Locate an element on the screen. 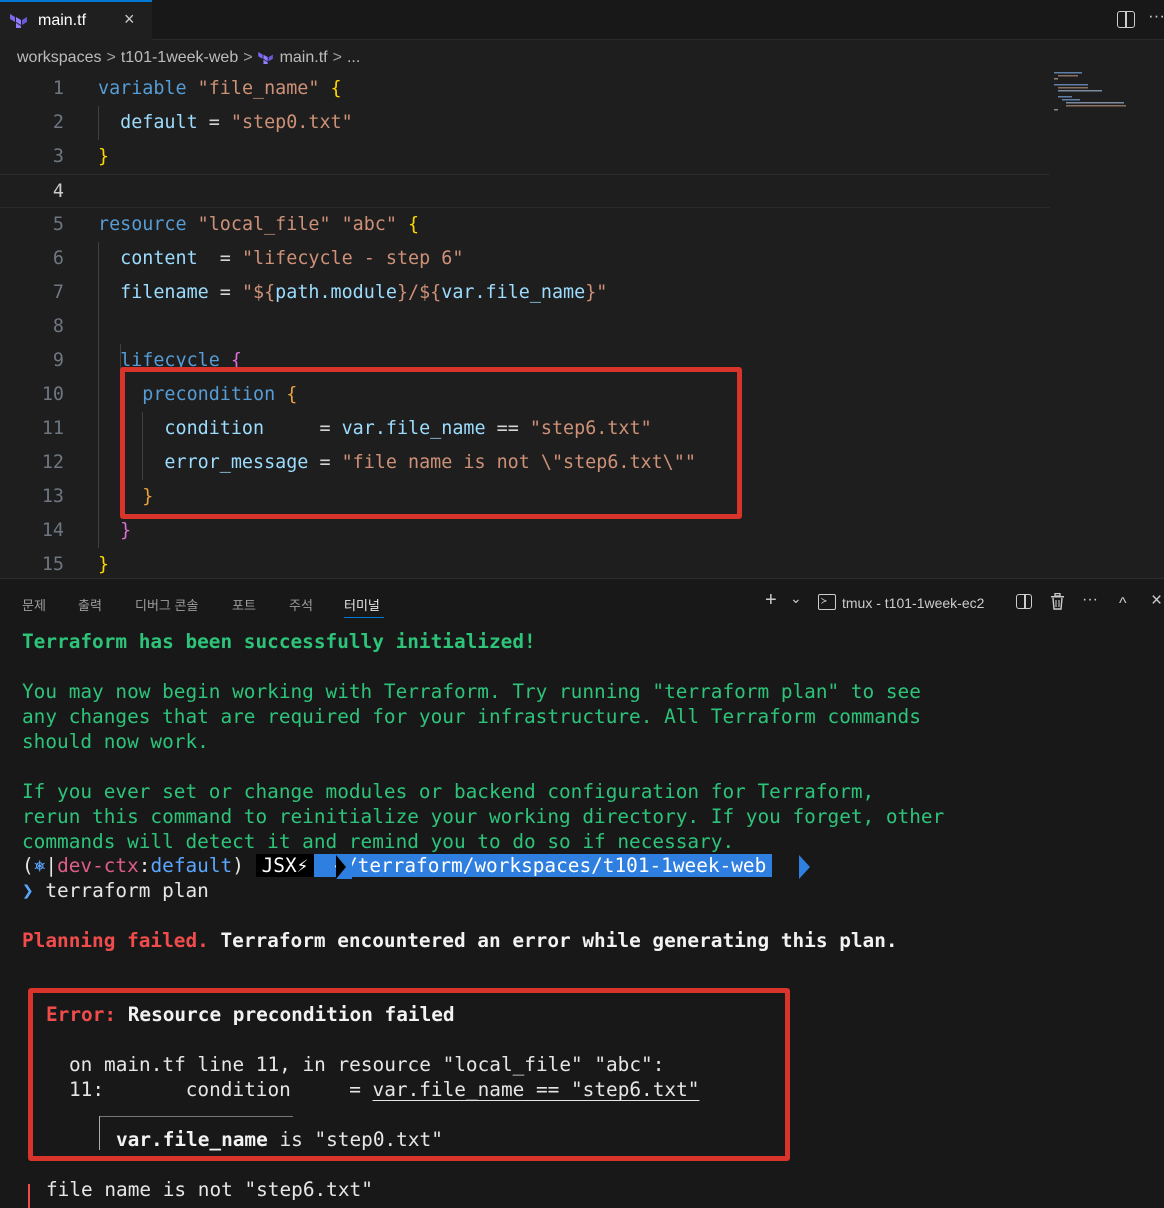  code-text: variable "file_name" { is located at coordinates (220, 89).